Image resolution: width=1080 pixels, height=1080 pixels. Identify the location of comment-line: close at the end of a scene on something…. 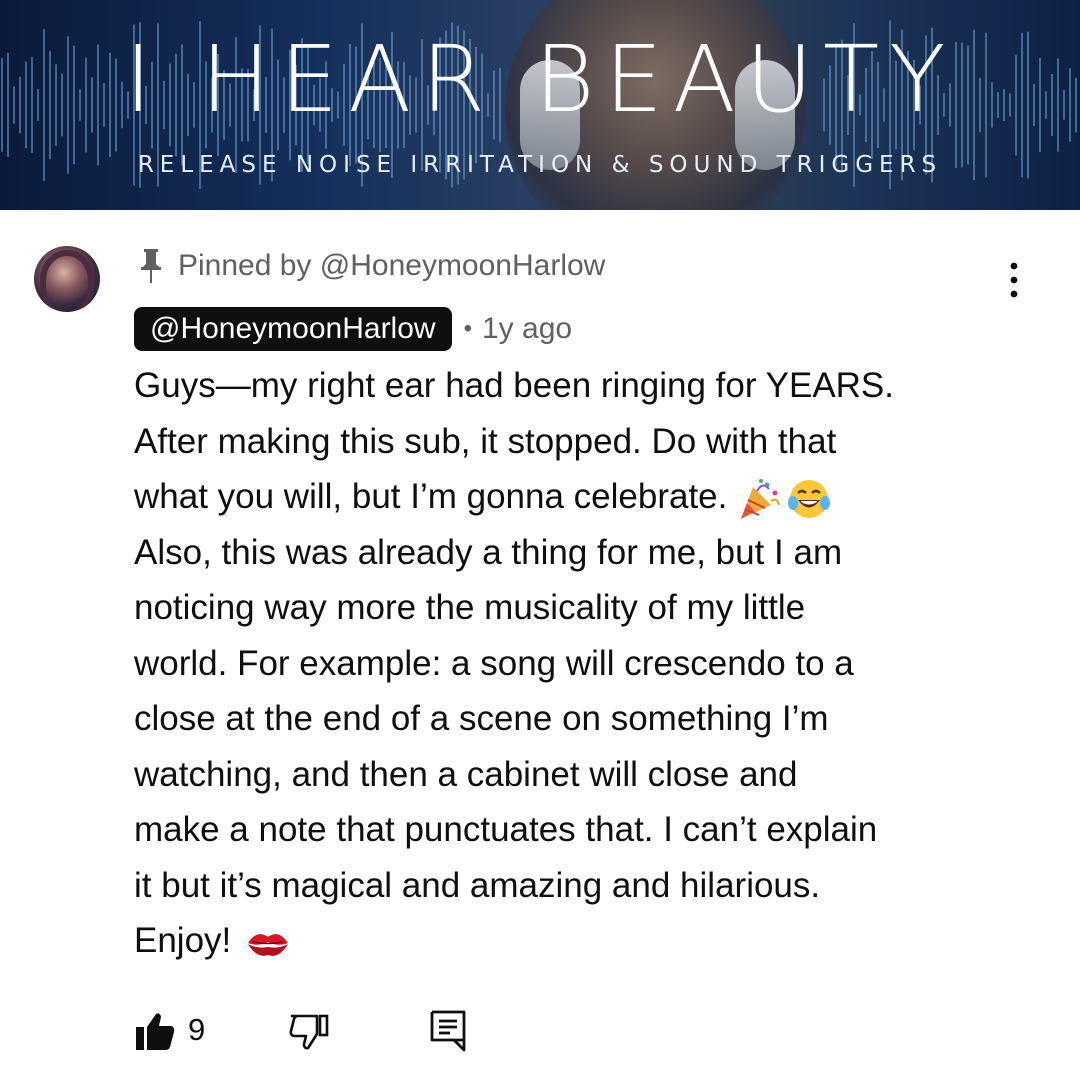
(481, 718).